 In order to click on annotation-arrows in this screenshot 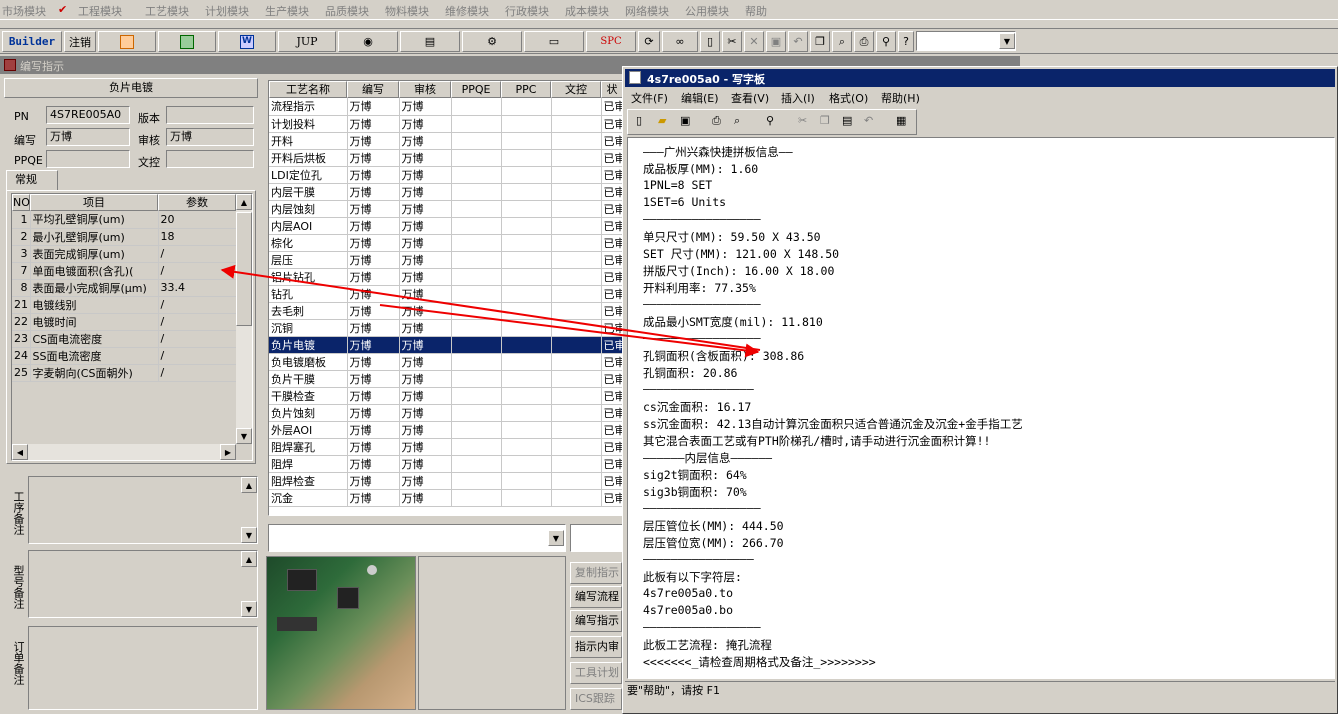, I will do `click(490, 311)`.